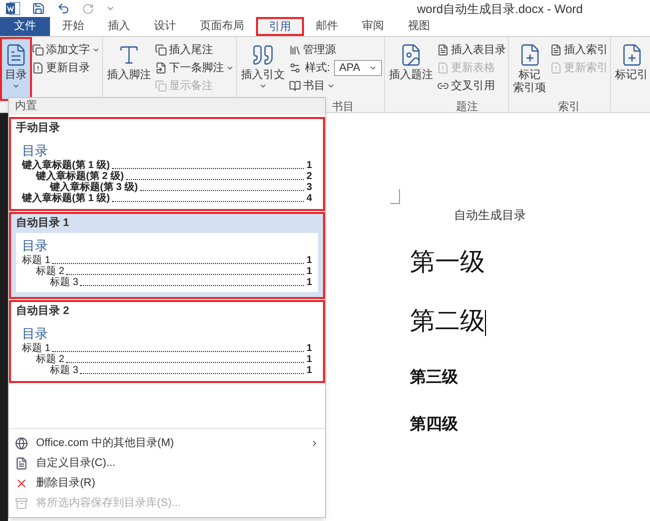 Image resolution: width=650 pixels, height=521 pixels. What do you see at coordinates (80, 176) in the screenshot?
I see `toc-entry: 键入章标题(第 2 级)` at bounding box center [80, 176].